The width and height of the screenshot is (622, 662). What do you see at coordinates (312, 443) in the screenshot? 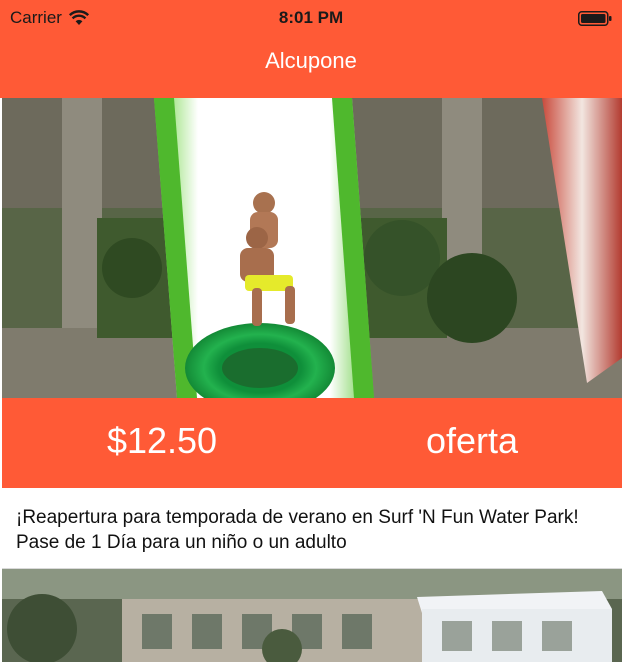
I see `deal-price-bar: $12.50 oferta` at bounding box center [312, 443].